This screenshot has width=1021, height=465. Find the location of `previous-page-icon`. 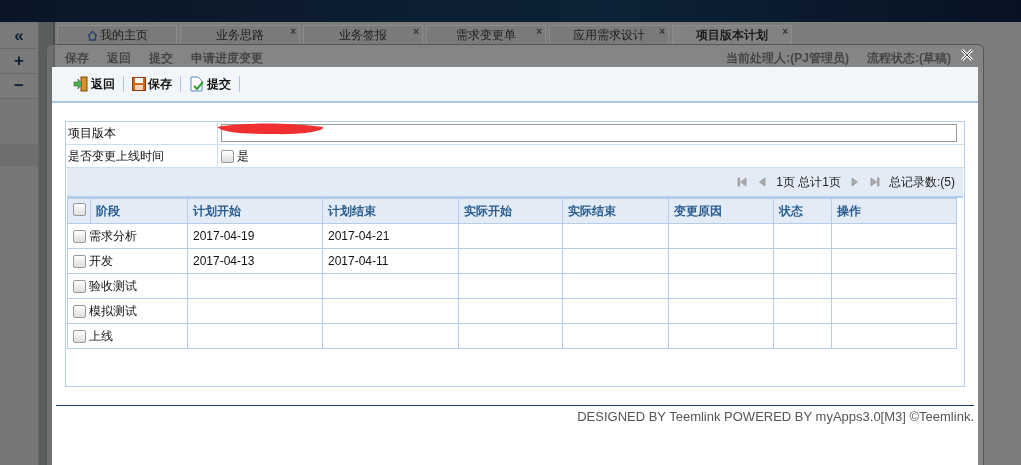

previous-page-icon is located at coordinates (762, 182).